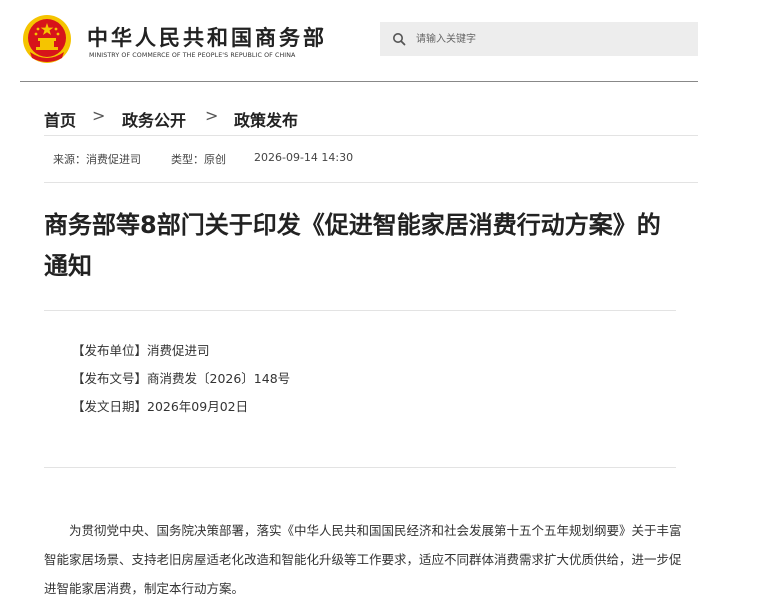  Describe the element at coordinates (371, 182) in the screenshot. I see `meta-divider` at that location.